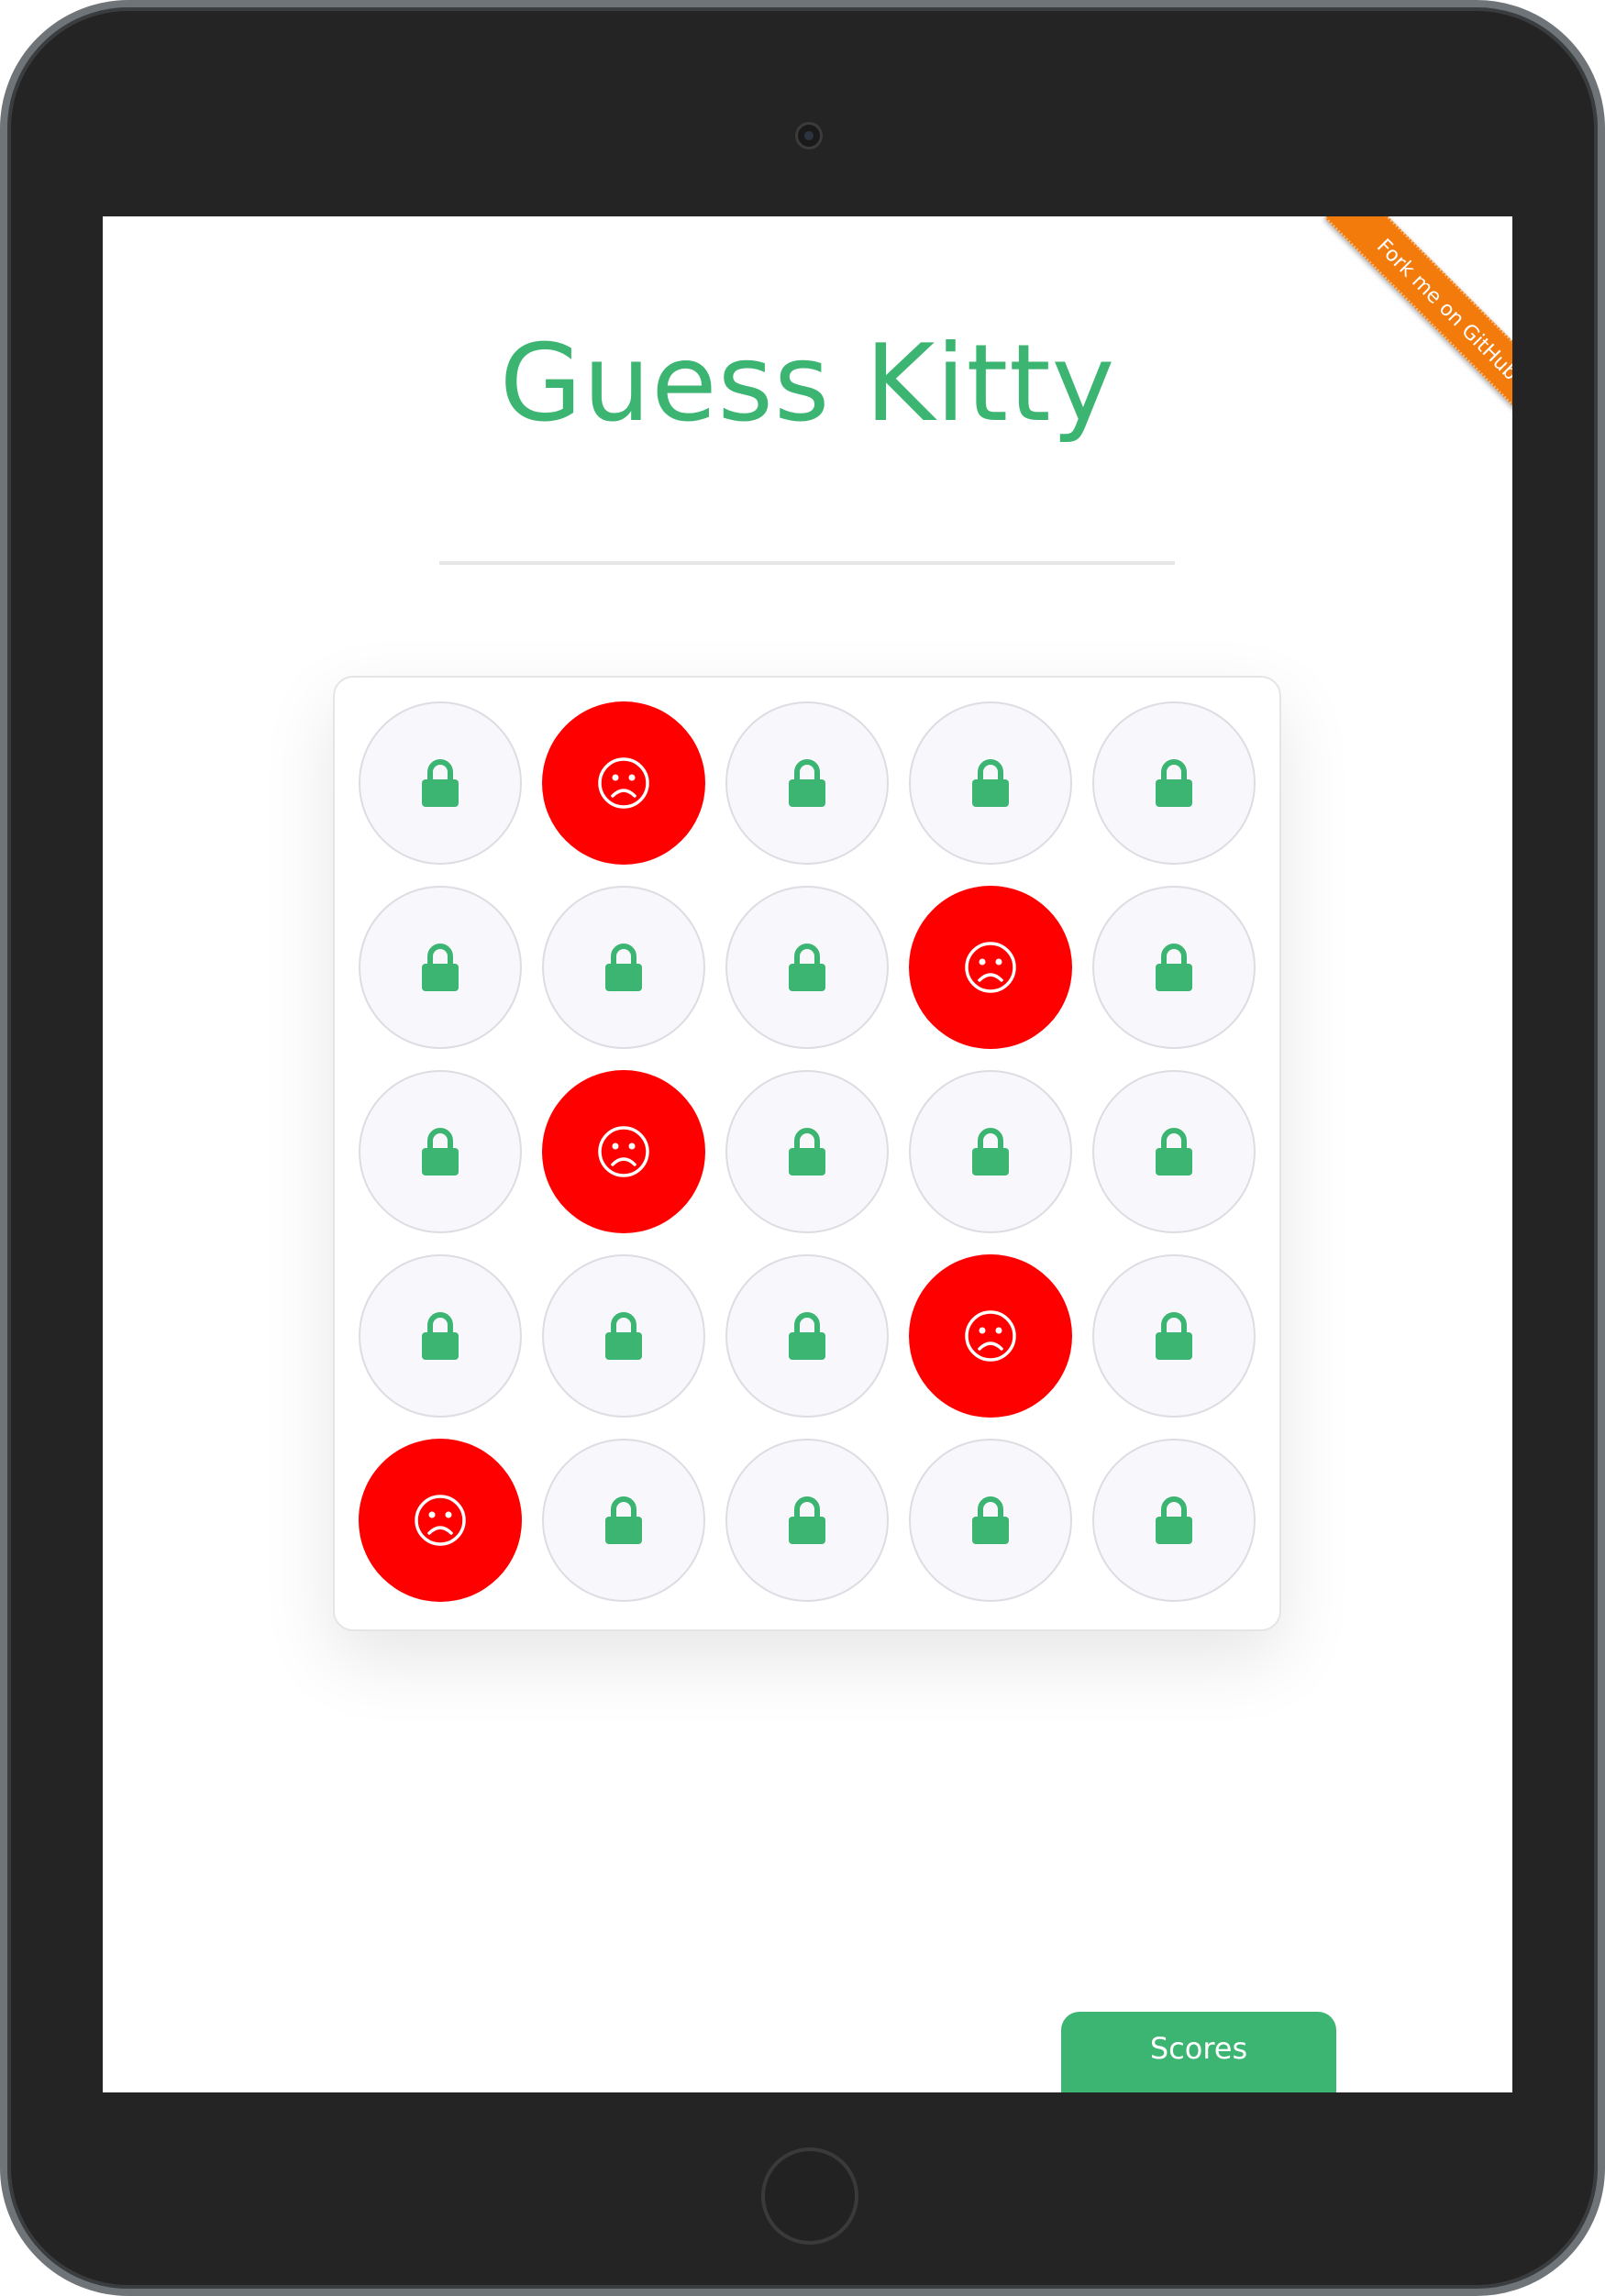  Describe the element at coordinates (809, 2196) in the screenshot. I see `home-button` at that location.